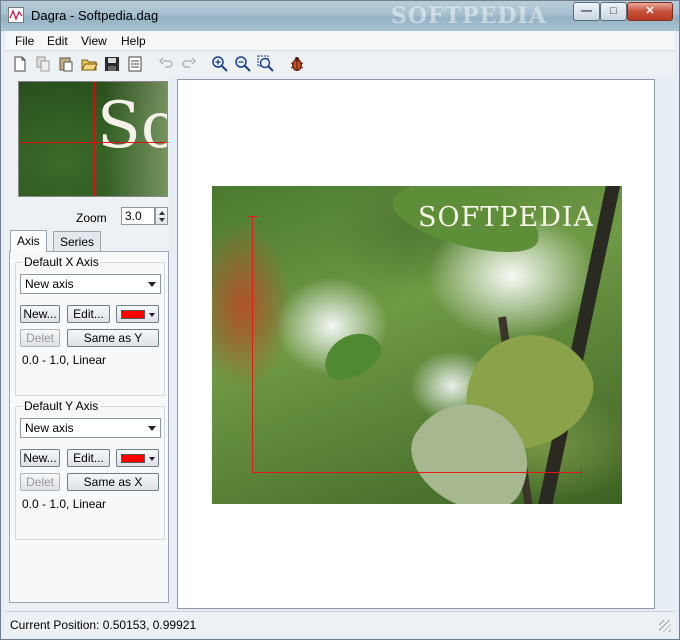  Describe the element at coordinates (162, 213) in the screenshot. I see `spin-up-icon` at that location.